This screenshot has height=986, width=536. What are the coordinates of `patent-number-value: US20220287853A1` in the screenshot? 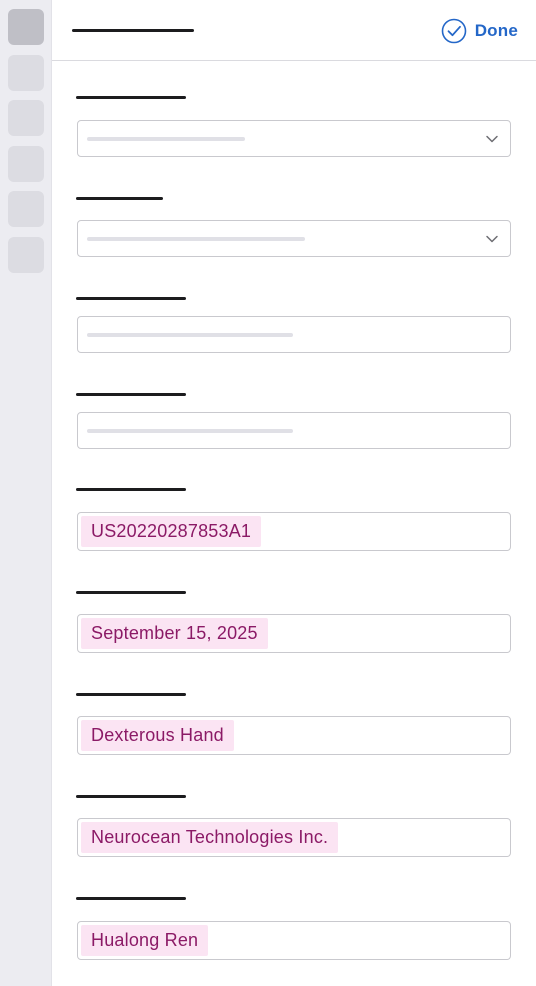 It's located at (171, 531).